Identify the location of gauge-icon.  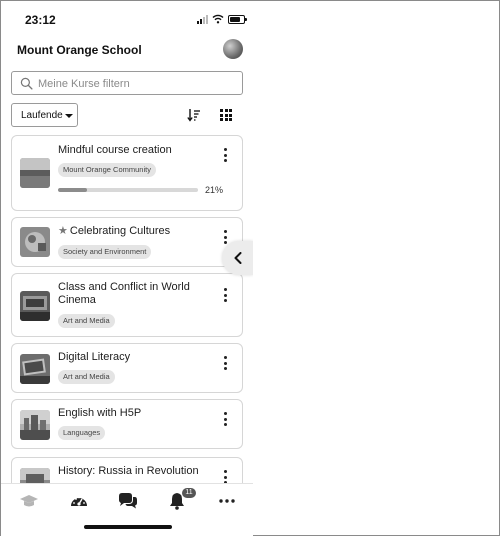
(79, 501).